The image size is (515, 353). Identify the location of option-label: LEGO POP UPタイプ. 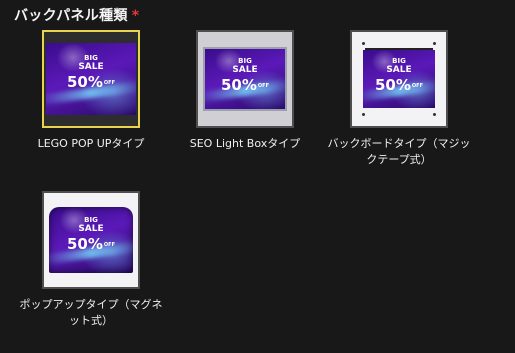
(91, 144).